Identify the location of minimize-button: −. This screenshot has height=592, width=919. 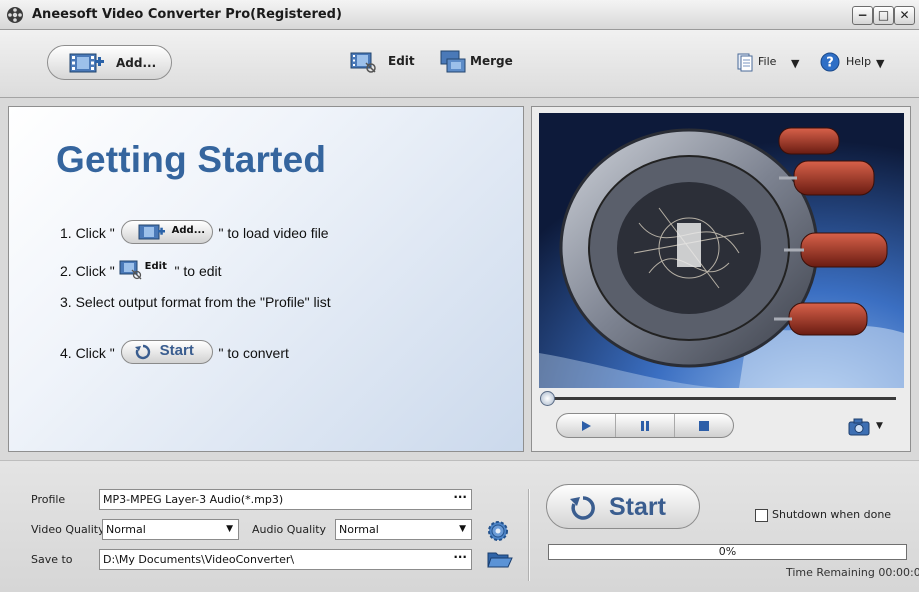
(862, 15).